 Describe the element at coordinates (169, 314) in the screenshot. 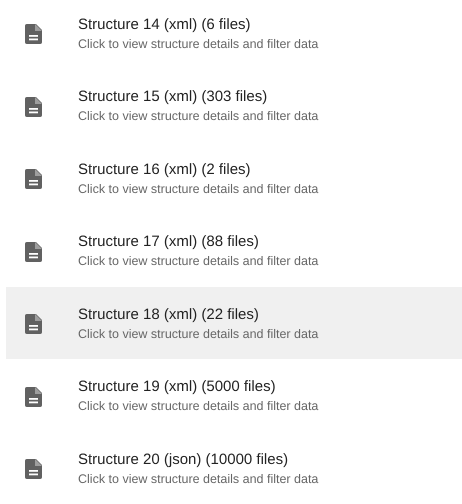

I see `structure-title: Structure 18 (xml) (22 files)` at that location.